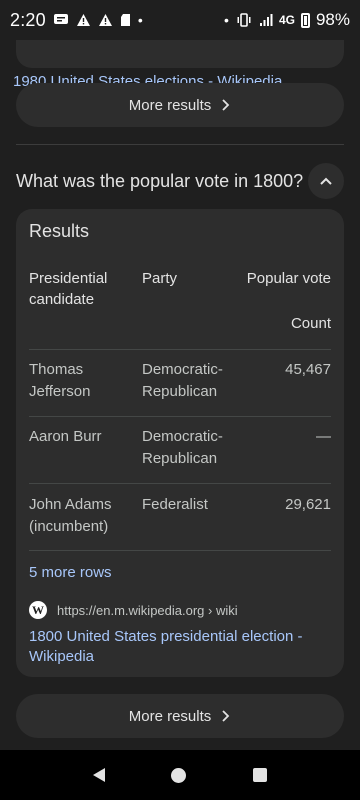  I want to click on status-left: 2:20 •, so click(76, 20).